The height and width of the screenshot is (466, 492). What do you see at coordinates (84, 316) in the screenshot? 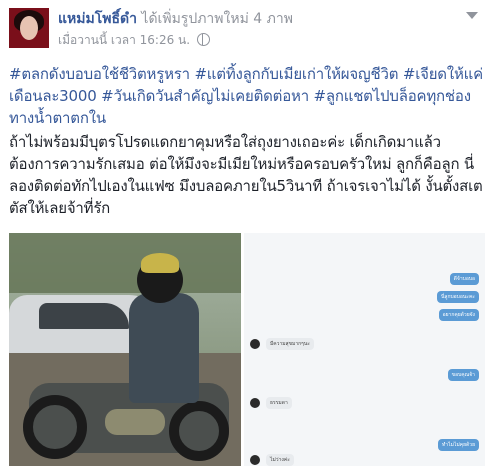
I see `photo-car-window` at bounding box center [84, 316].